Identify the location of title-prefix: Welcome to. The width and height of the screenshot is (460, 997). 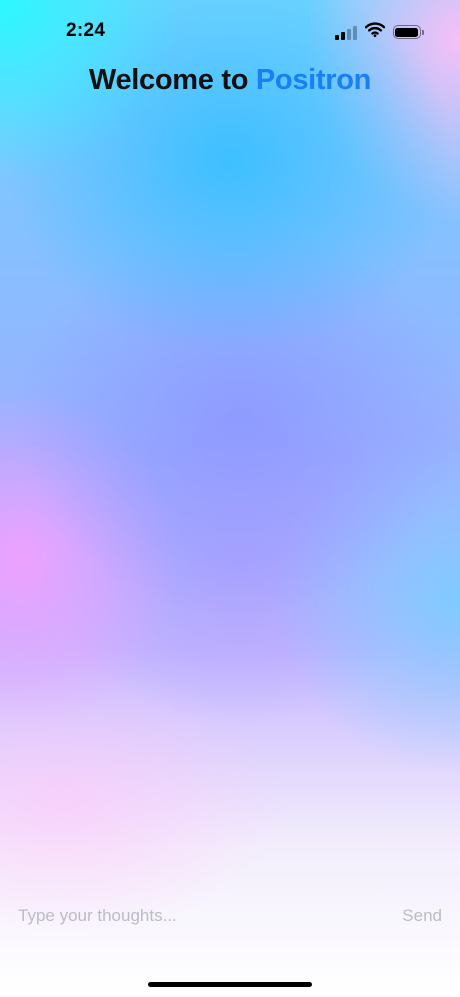
(172, 80).